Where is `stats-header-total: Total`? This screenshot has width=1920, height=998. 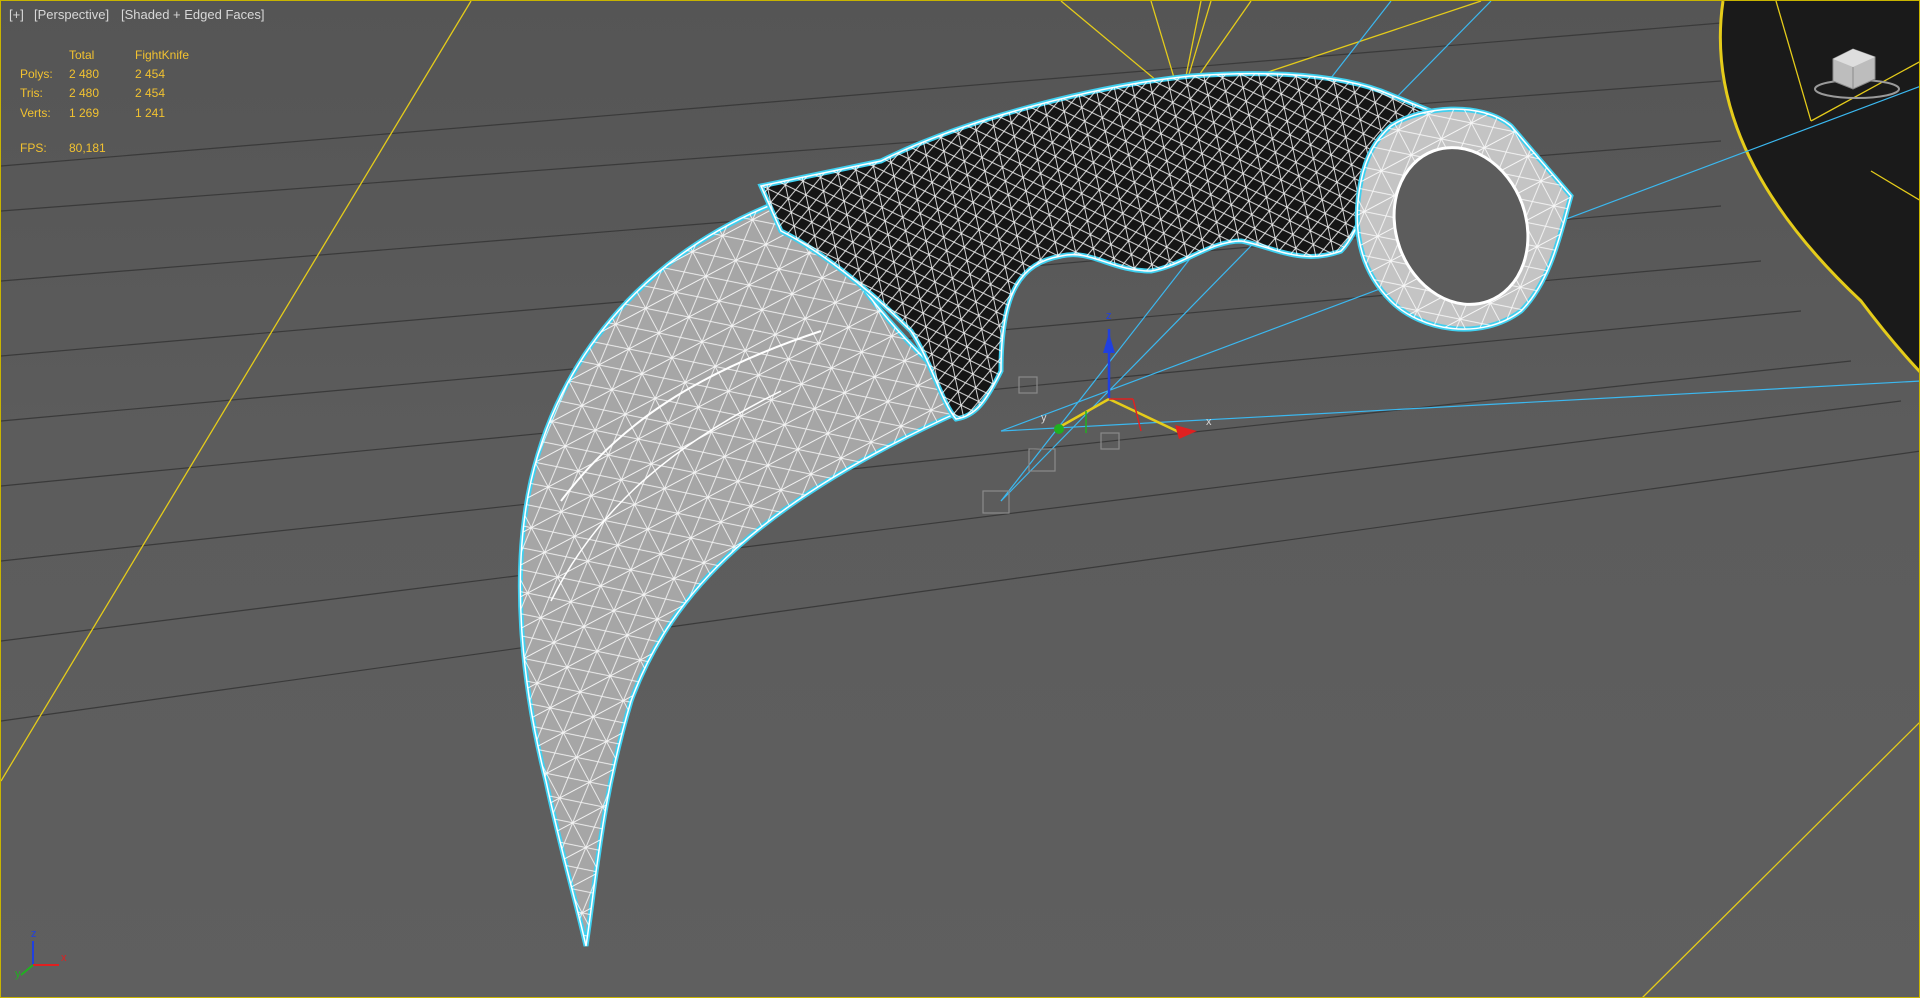
stats-header-total: Total is located at coordinates (82, 54).